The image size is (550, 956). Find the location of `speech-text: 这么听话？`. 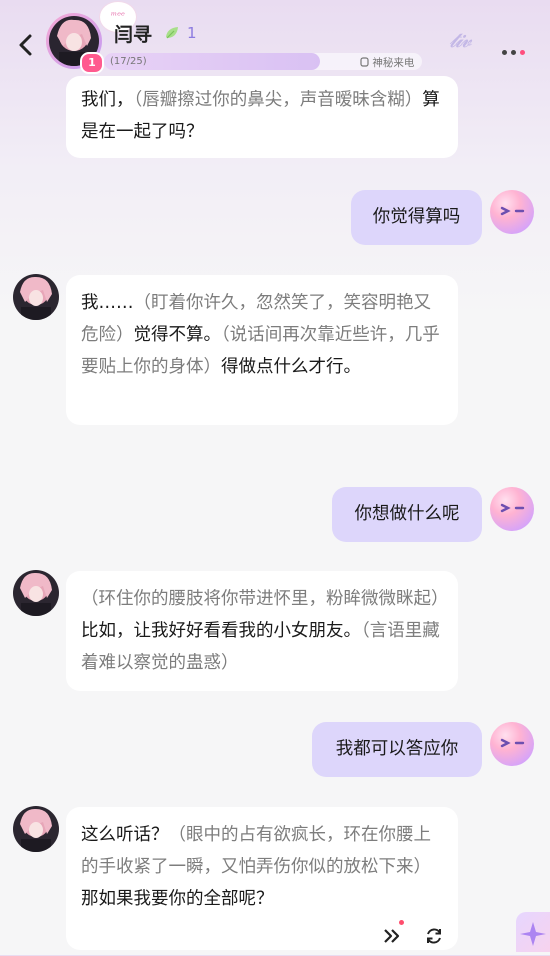

speech-text: 这么听话？ is located at coordinates (125, 835).